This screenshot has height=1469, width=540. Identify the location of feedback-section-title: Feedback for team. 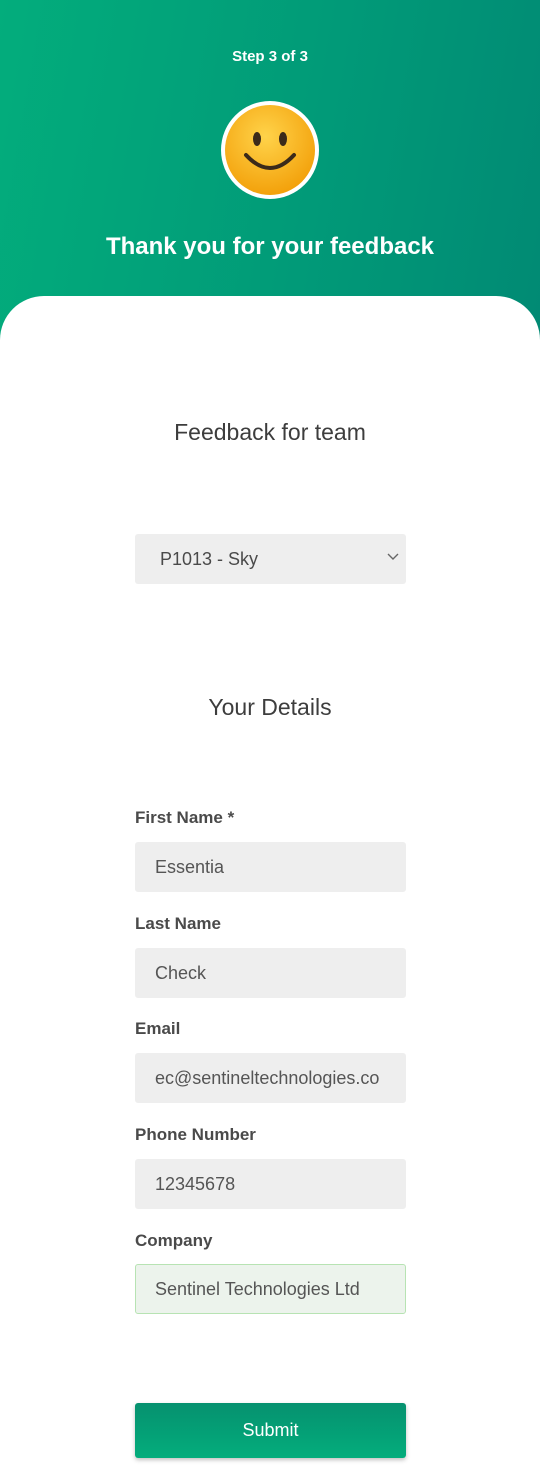
(270, 432).